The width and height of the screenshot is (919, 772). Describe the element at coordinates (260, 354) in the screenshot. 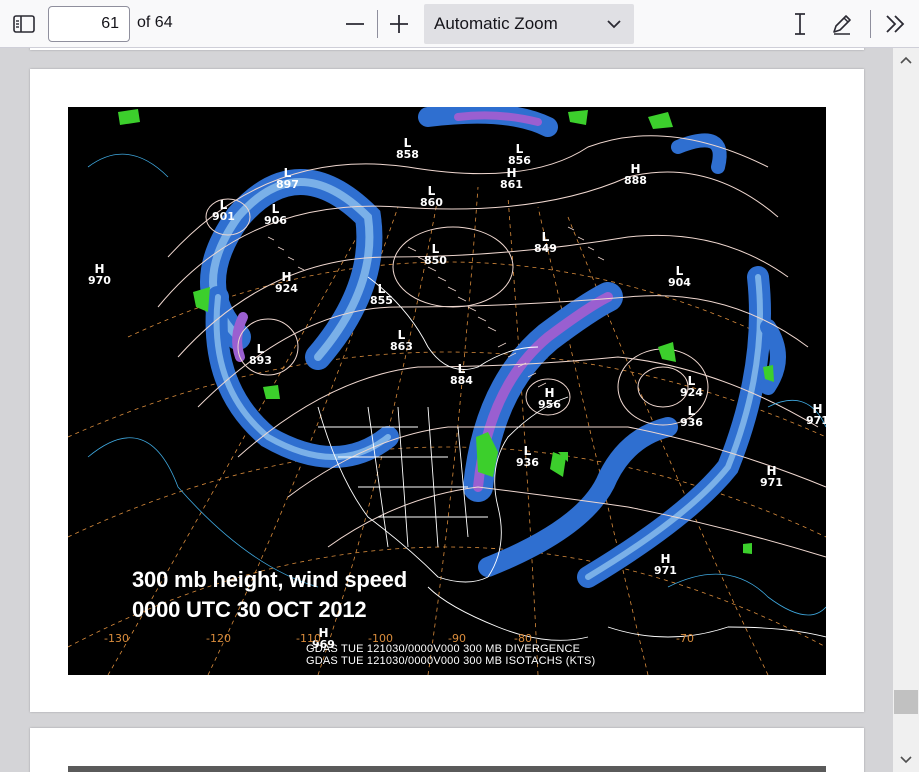

I see `pressure-center: L 893` at that location.